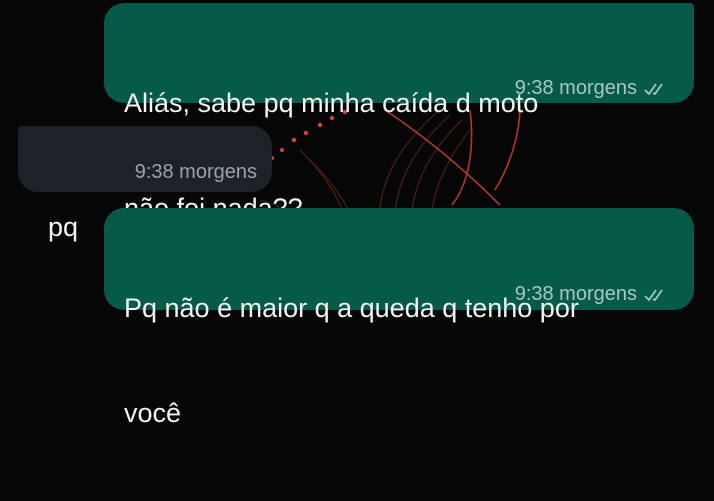 The image size is (714, 501). What do you see at coordinates (351, 308) in the screenshot?
I see `message-line: Pq não é maior q a queda q tenho por` at bounding box center [351, 308].